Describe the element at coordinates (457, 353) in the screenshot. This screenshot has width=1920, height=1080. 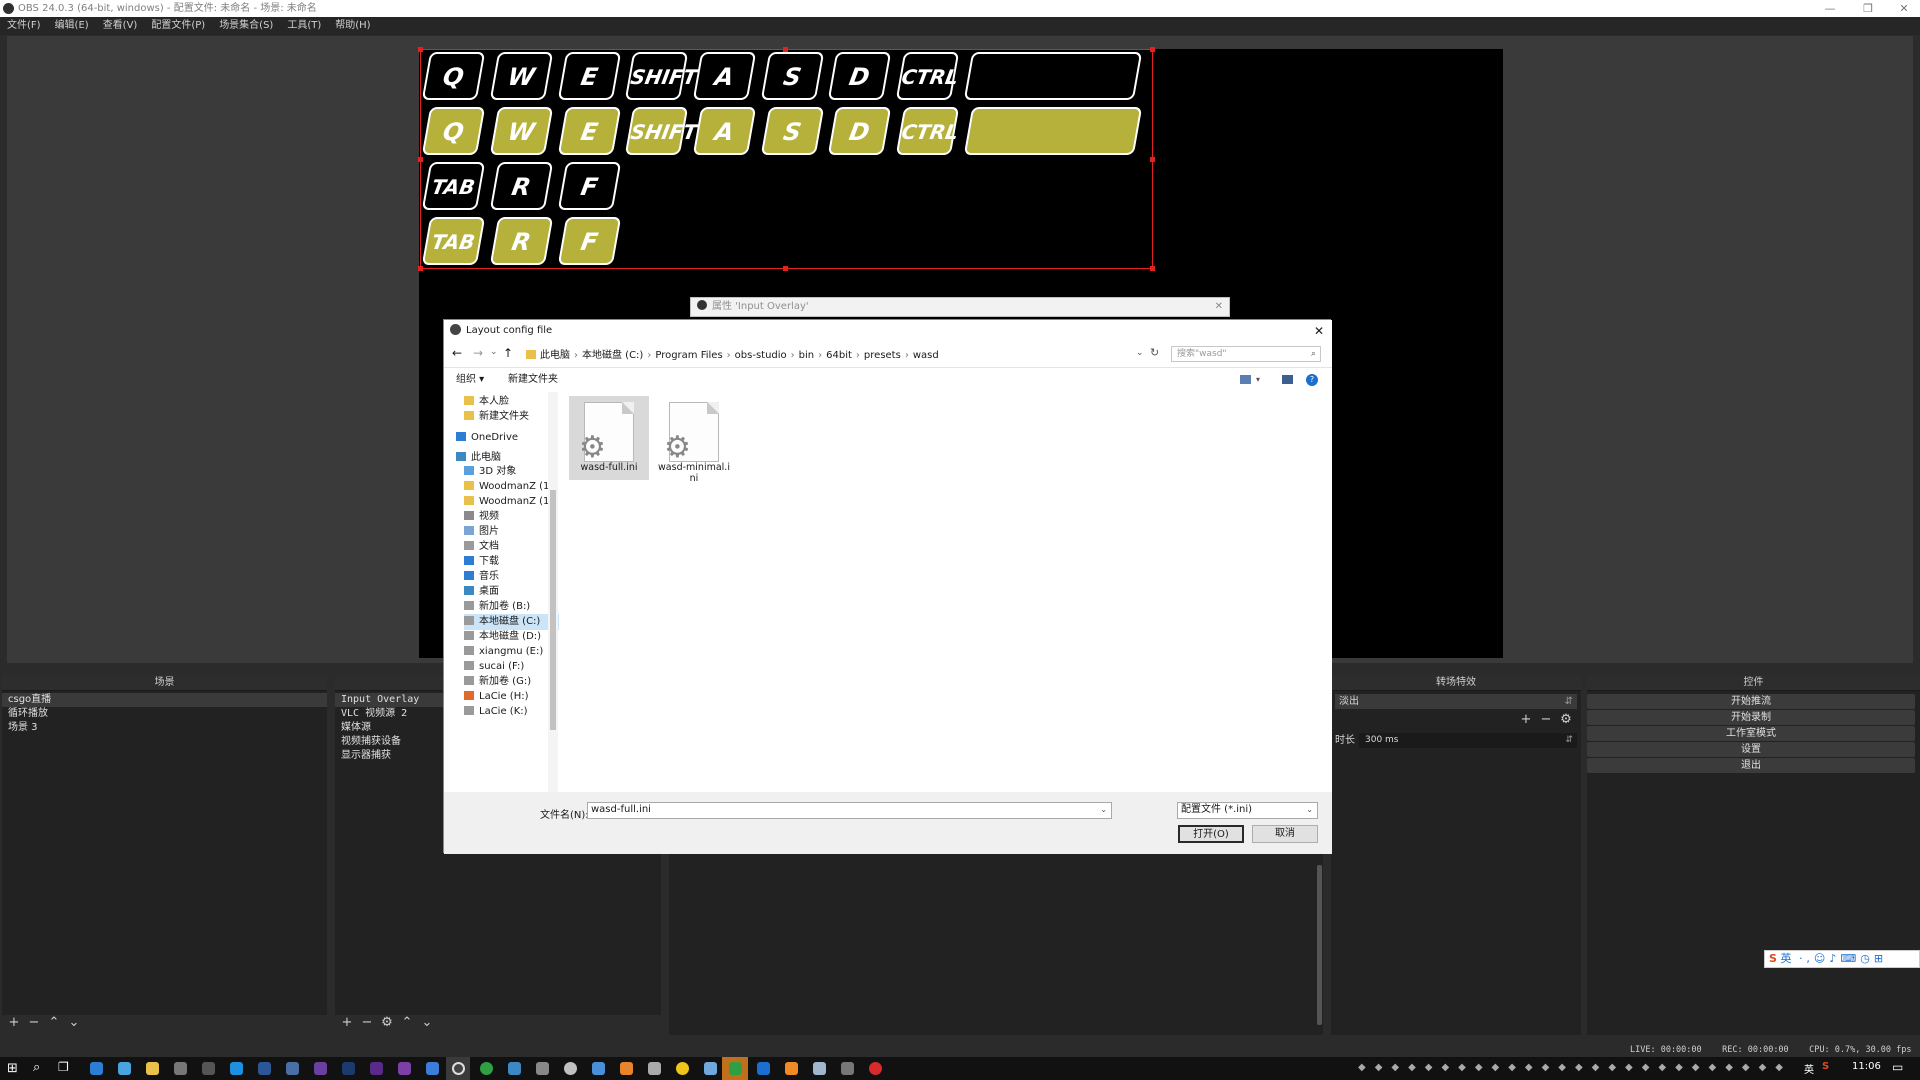
I see `back-arrow-icon: ←` at that location.